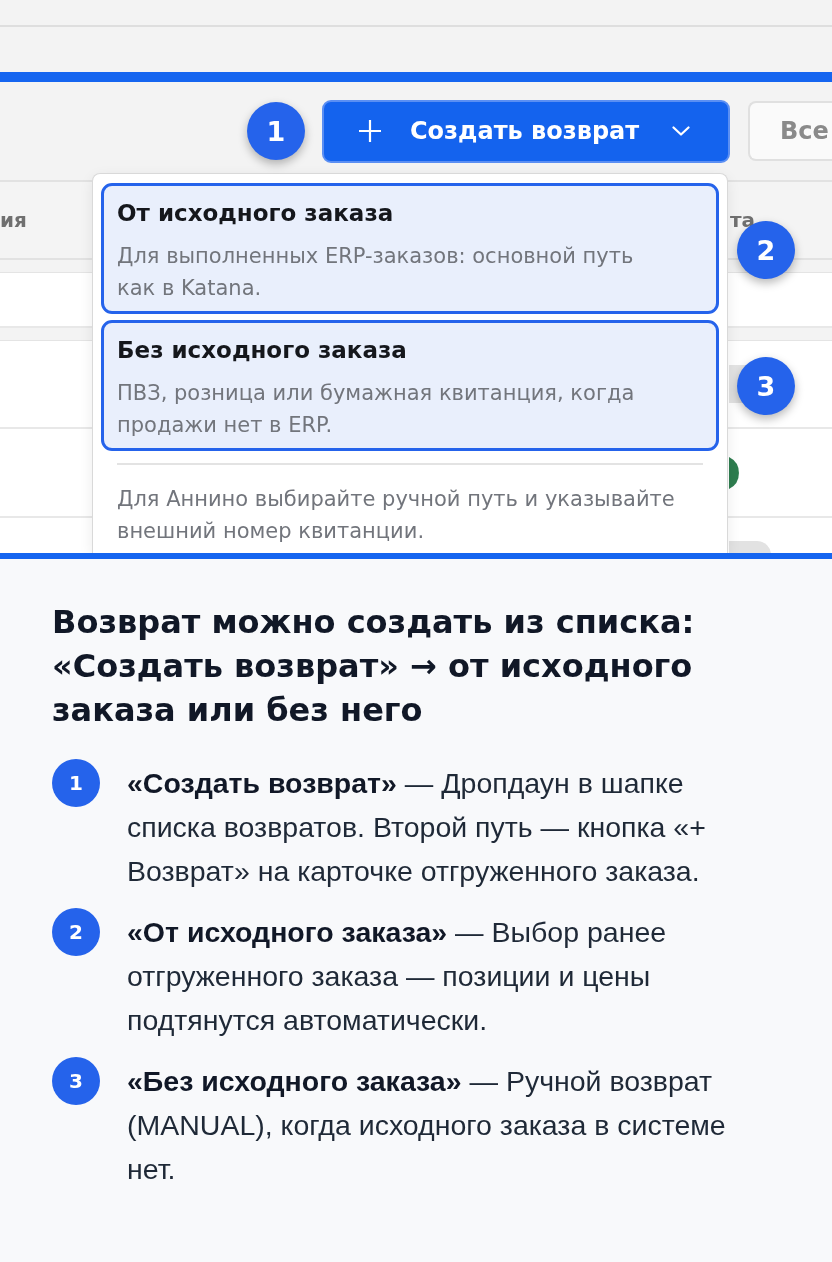  Describe the element at coordinates (376, 272) in the screenshot. I see `option-description: Для выполненных ERP-заказов: основной путь как в Katana.` at that location.